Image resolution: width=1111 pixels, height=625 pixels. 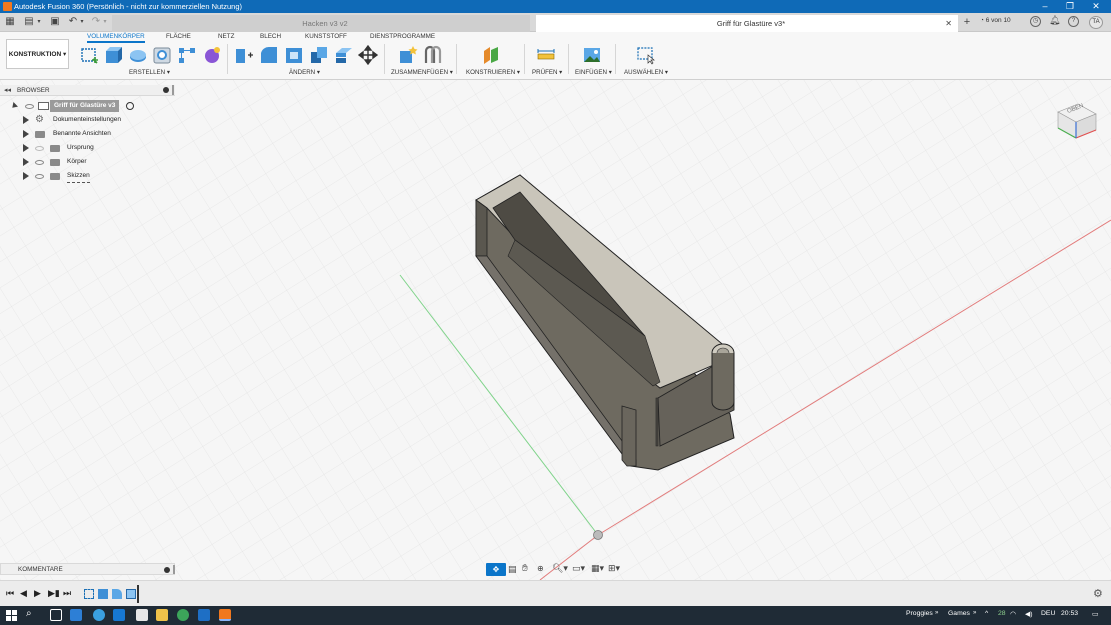 What do you see at coordinates (85, 106) in the screenshot?
I see `root-component-label: Griff für Glastüre v3` at bounding box center [85, 106].